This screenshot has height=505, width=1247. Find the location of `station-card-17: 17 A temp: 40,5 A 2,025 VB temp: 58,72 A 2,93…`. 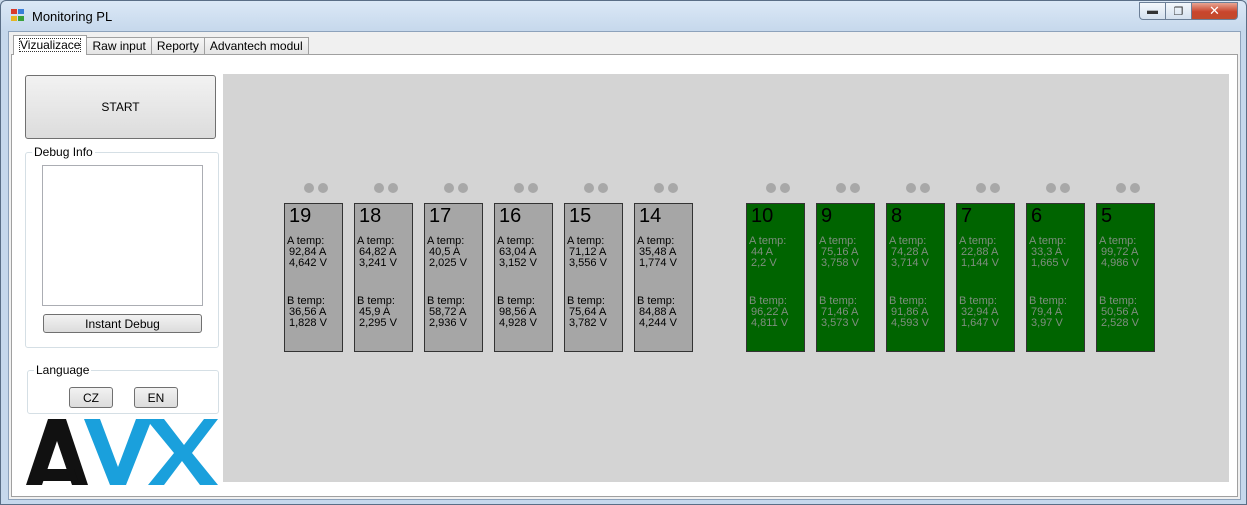

station-card-17: 17 A temp: 40,5 A 2,025 VB temp: 58,72 A 2,93… is located at coordinates (453, 277).